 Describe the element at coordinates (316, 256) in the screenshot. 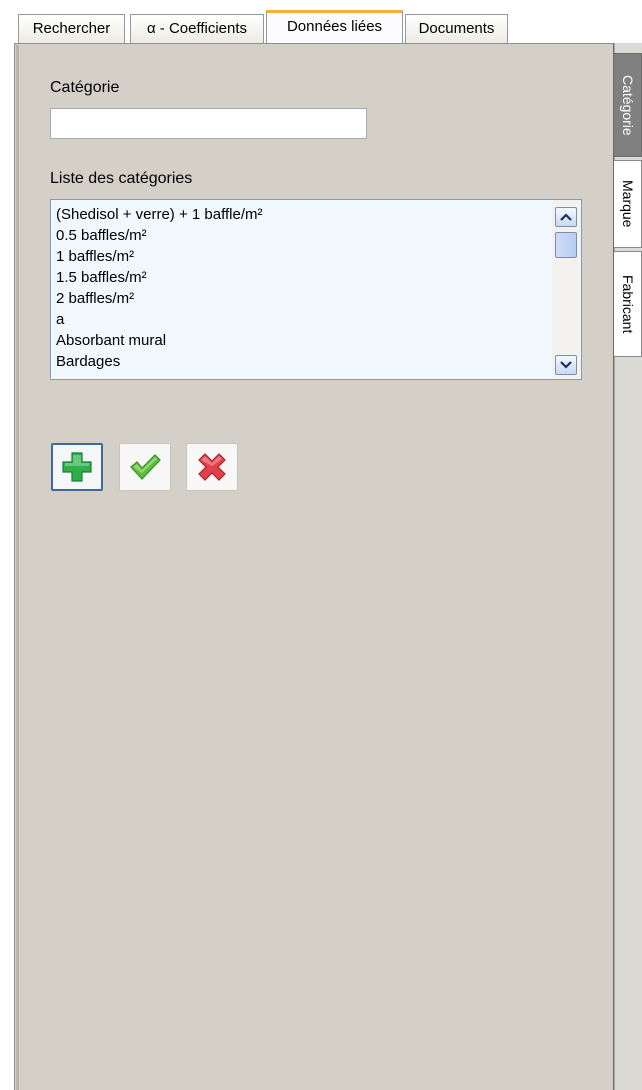

I see `list-item: 1 baffles/m²` at that location.